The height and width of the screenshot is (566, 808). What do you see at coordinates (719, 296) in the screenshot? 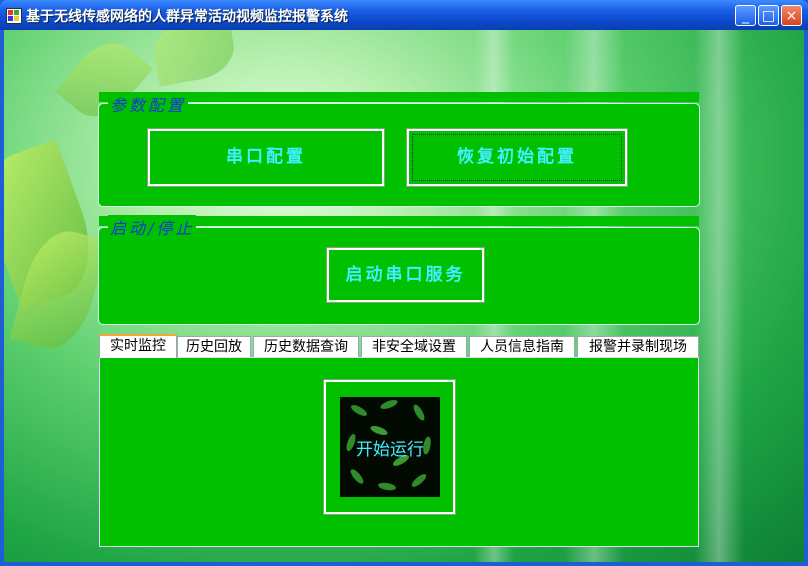
I see `light-stripe` at bounding box center [719, 296].